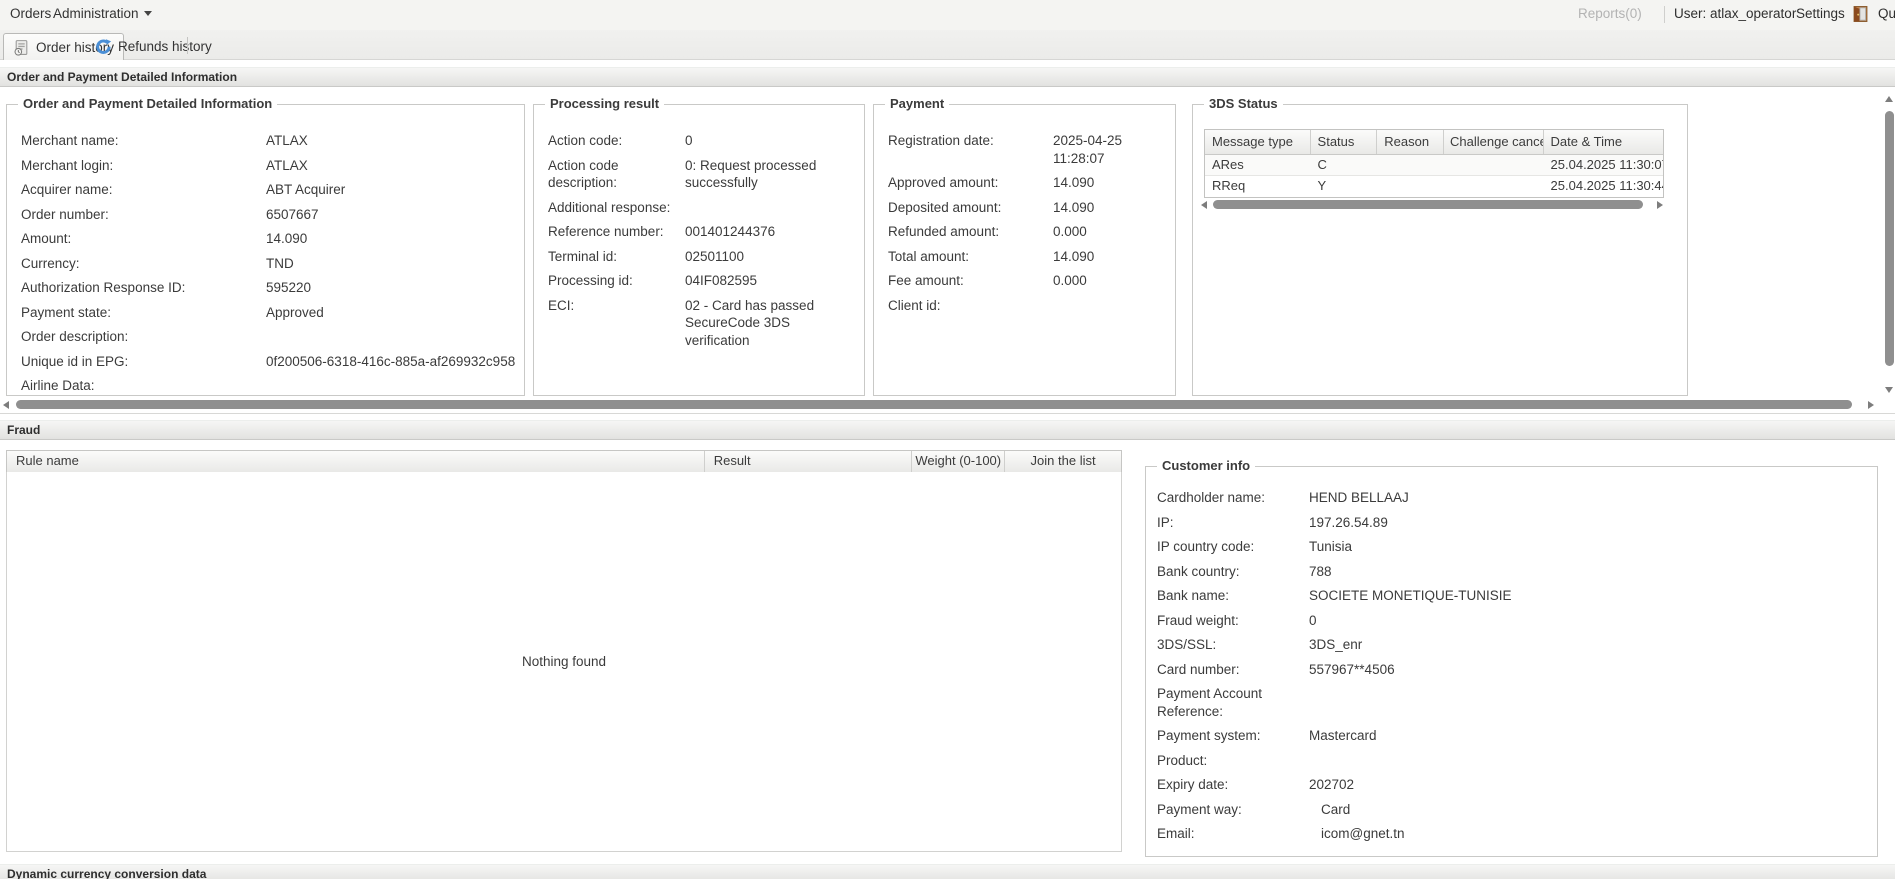 The width and height of the screenshot is (1895, 879). Describe the element at coordinates (944, 231) in the screenshot. I see `field-label: Refunded amount:` at that location.